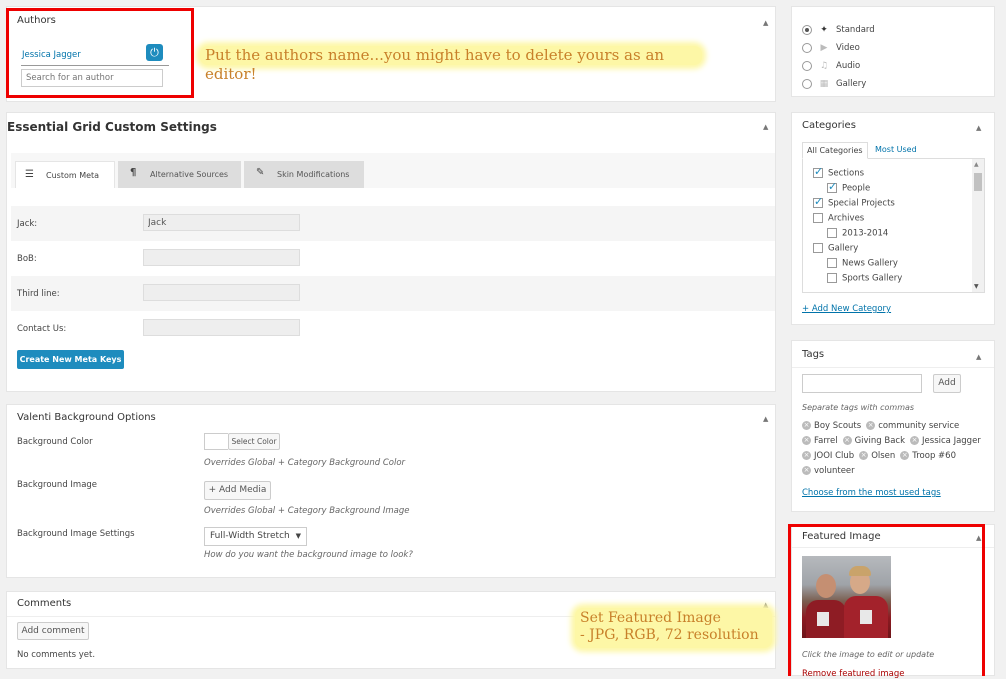 This screenshot has width=1006, height=679. I want to click on category-item: Gallery, so click(857, 250).